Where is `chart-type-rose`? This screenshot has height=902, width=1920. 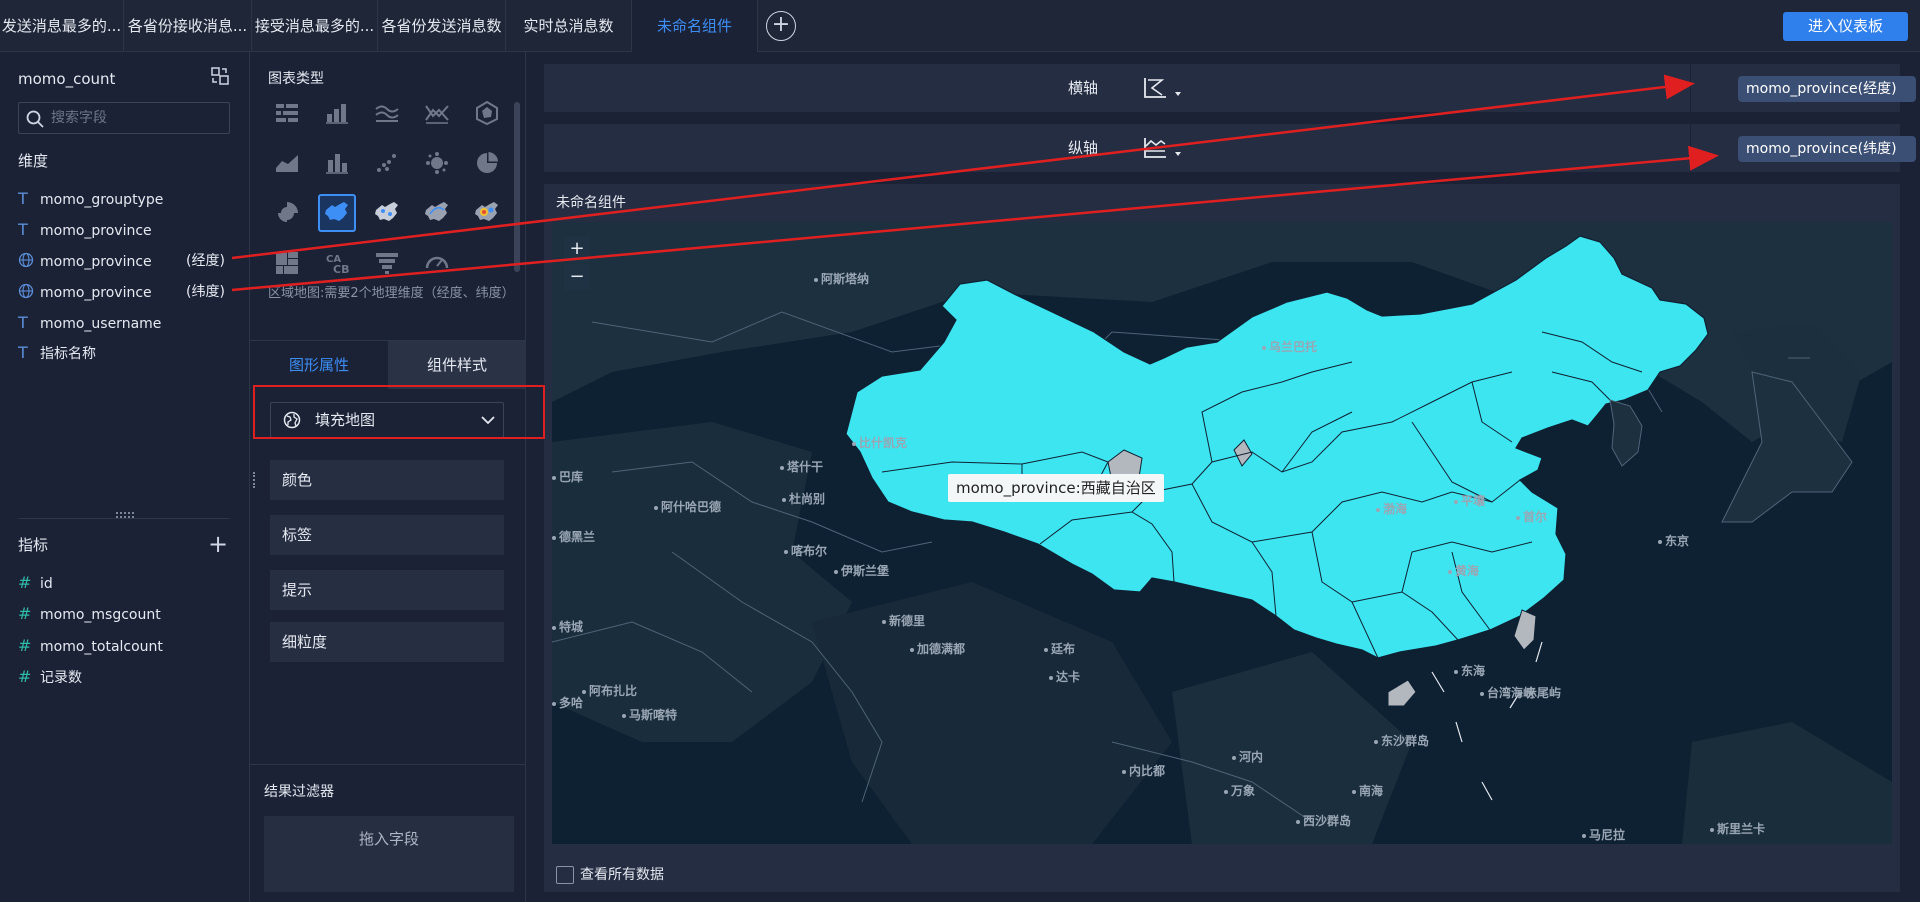 chart-type-rose is located at coordinates (287, 213).